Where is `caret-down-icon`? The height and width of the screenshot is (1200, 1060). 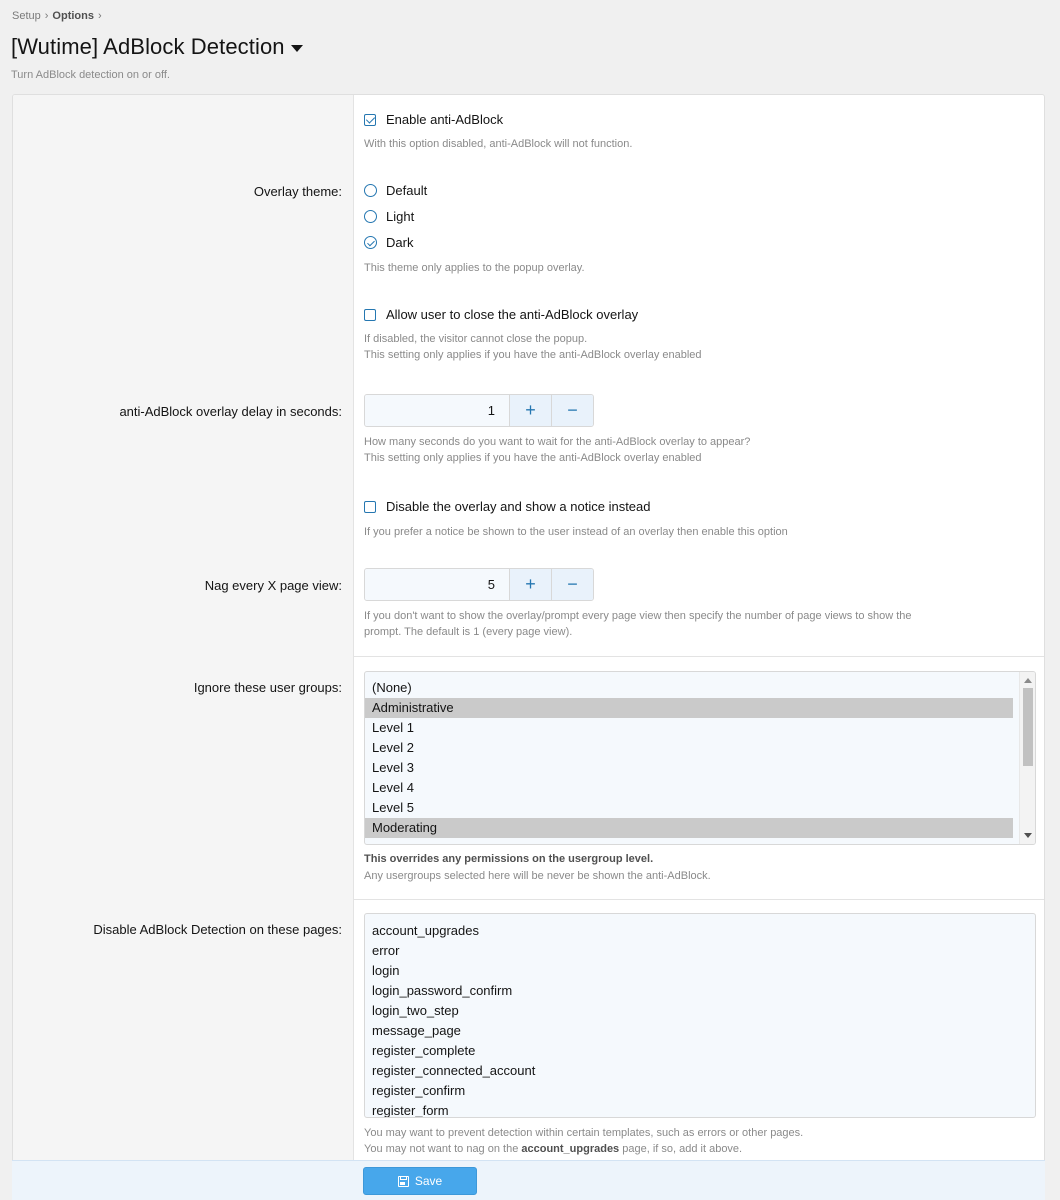
caret-down-icon is located at coordinates (296, 48).